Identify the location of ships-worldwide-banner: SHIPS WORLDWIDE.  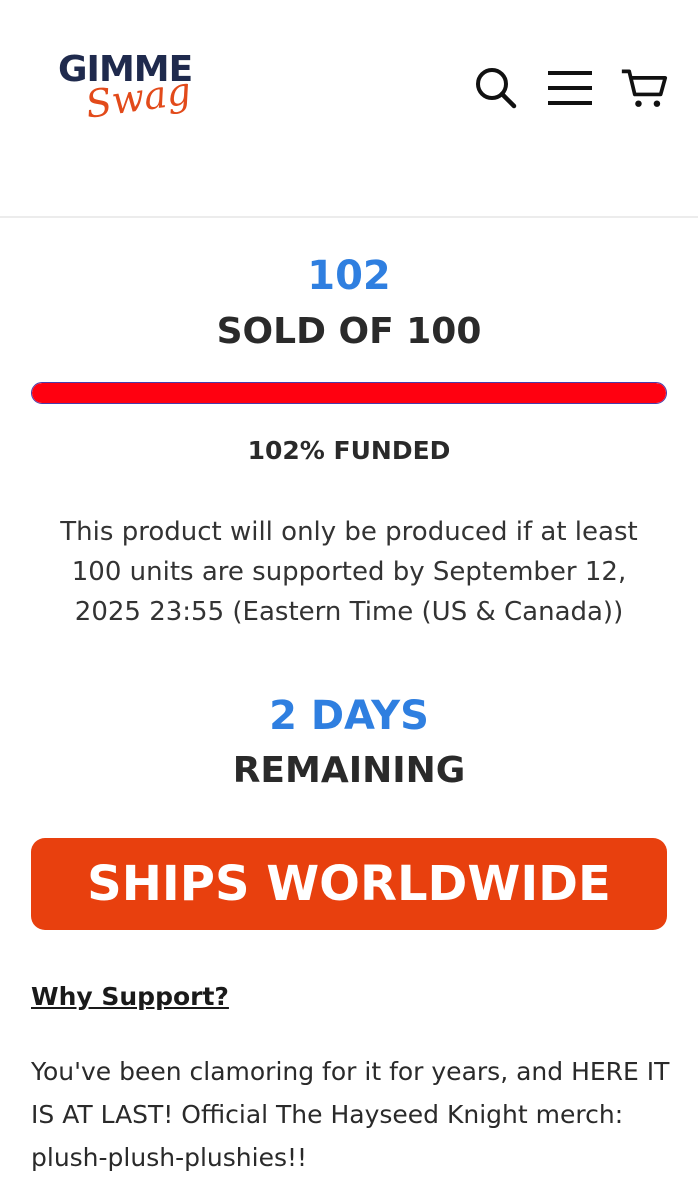
(349, 884).